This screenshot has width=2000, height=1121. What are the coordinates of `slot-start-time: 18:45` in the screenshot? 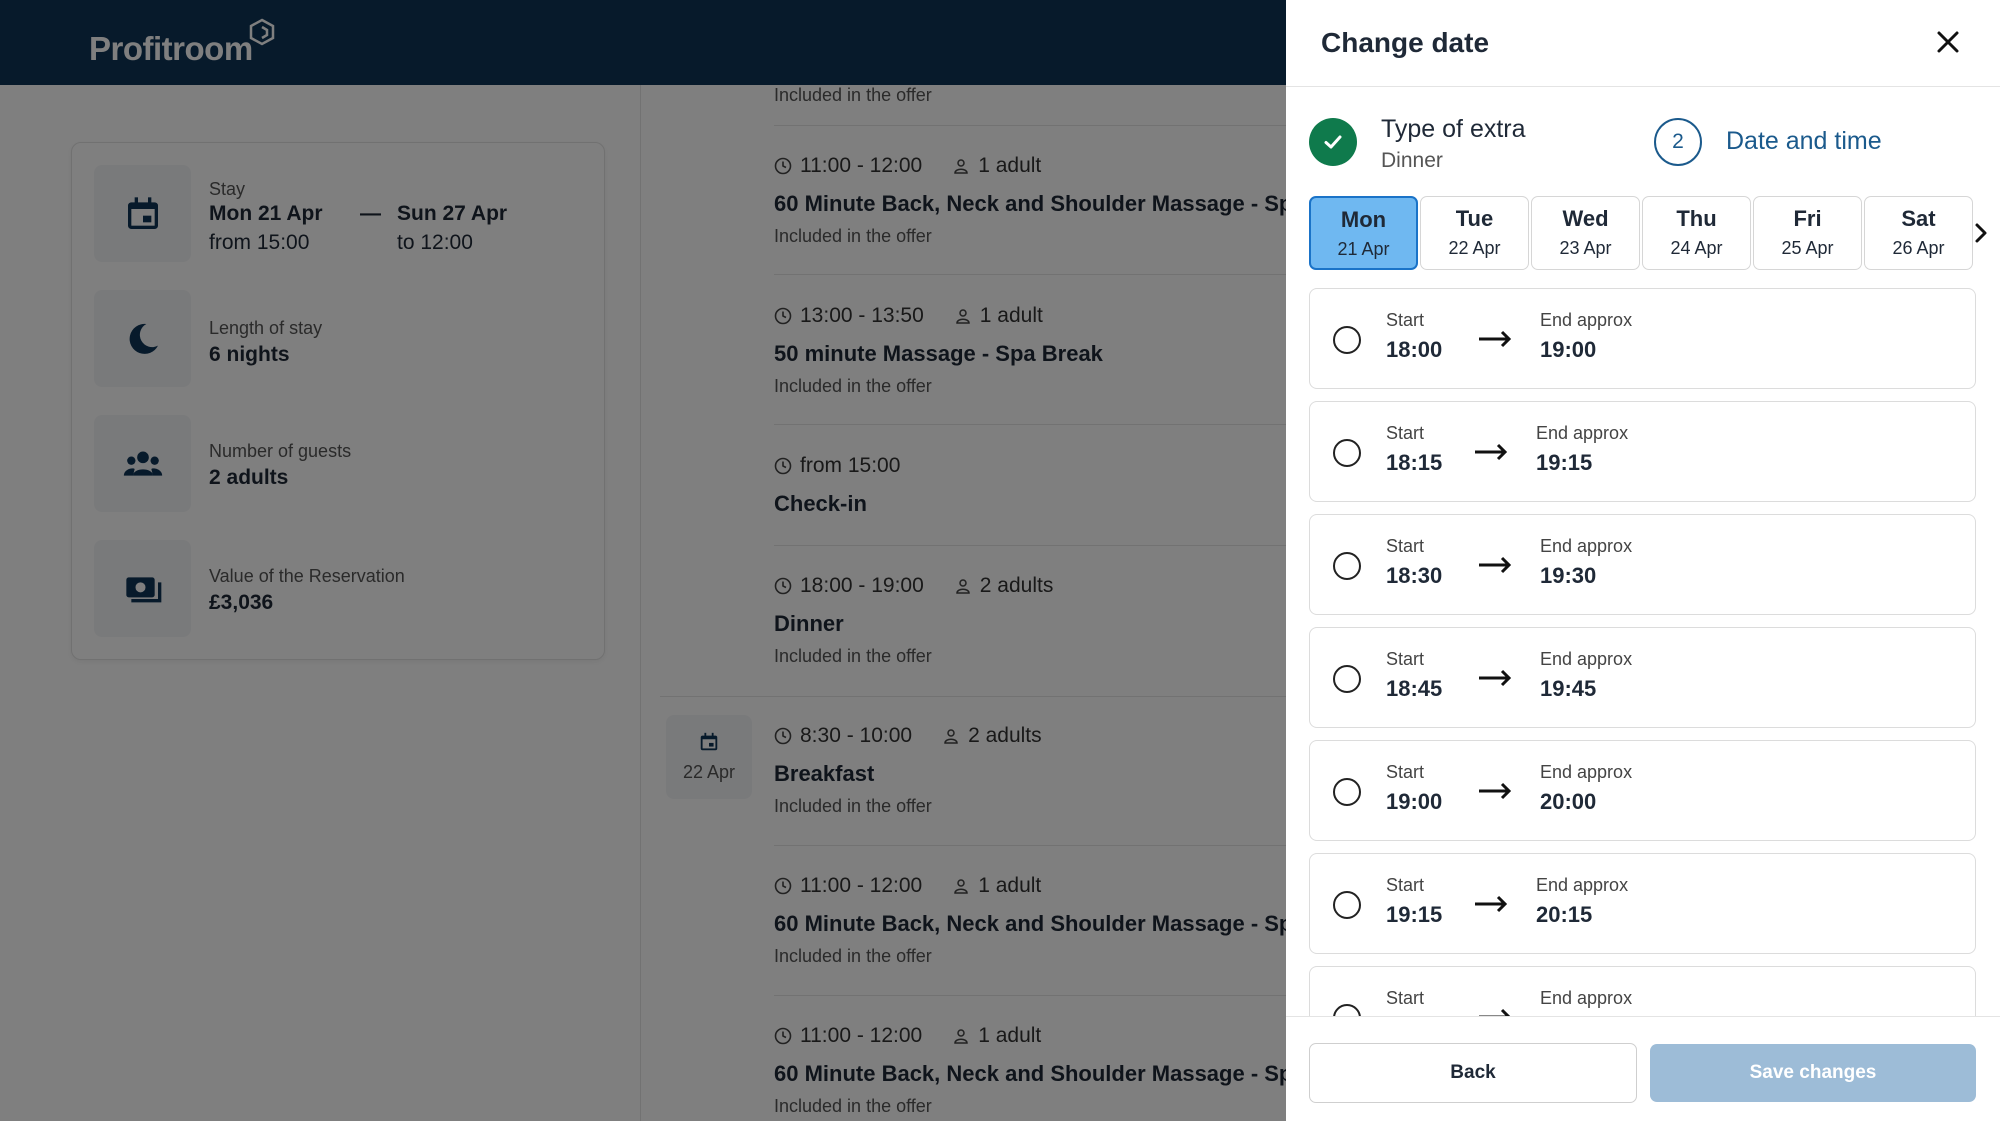 It's located at (1414, 689).